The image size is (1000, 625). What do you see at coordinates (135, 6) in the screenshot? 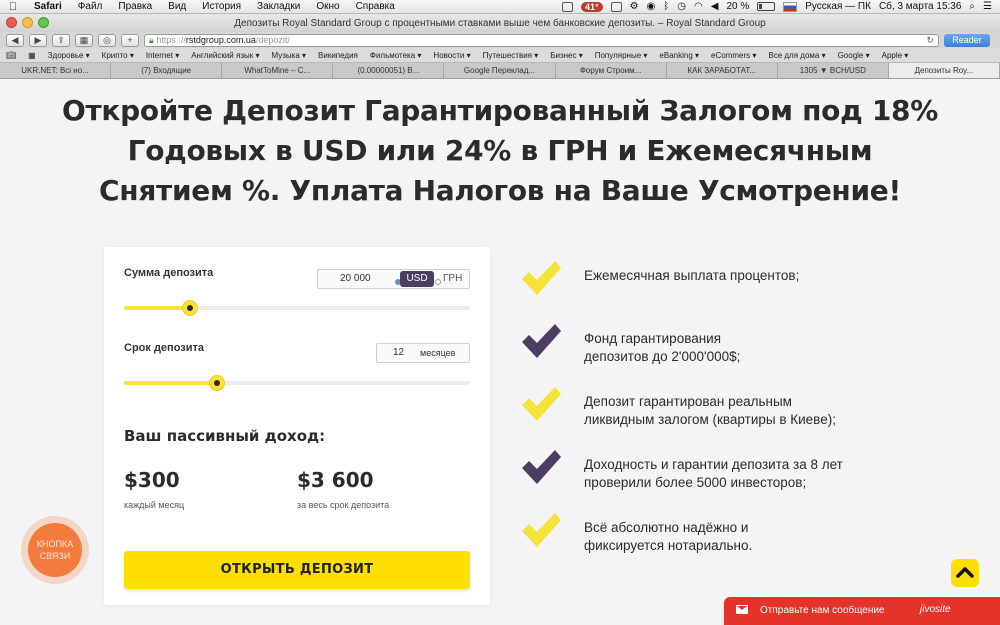
I see `menu-edit: Правка` at bounding box center [135, 6].